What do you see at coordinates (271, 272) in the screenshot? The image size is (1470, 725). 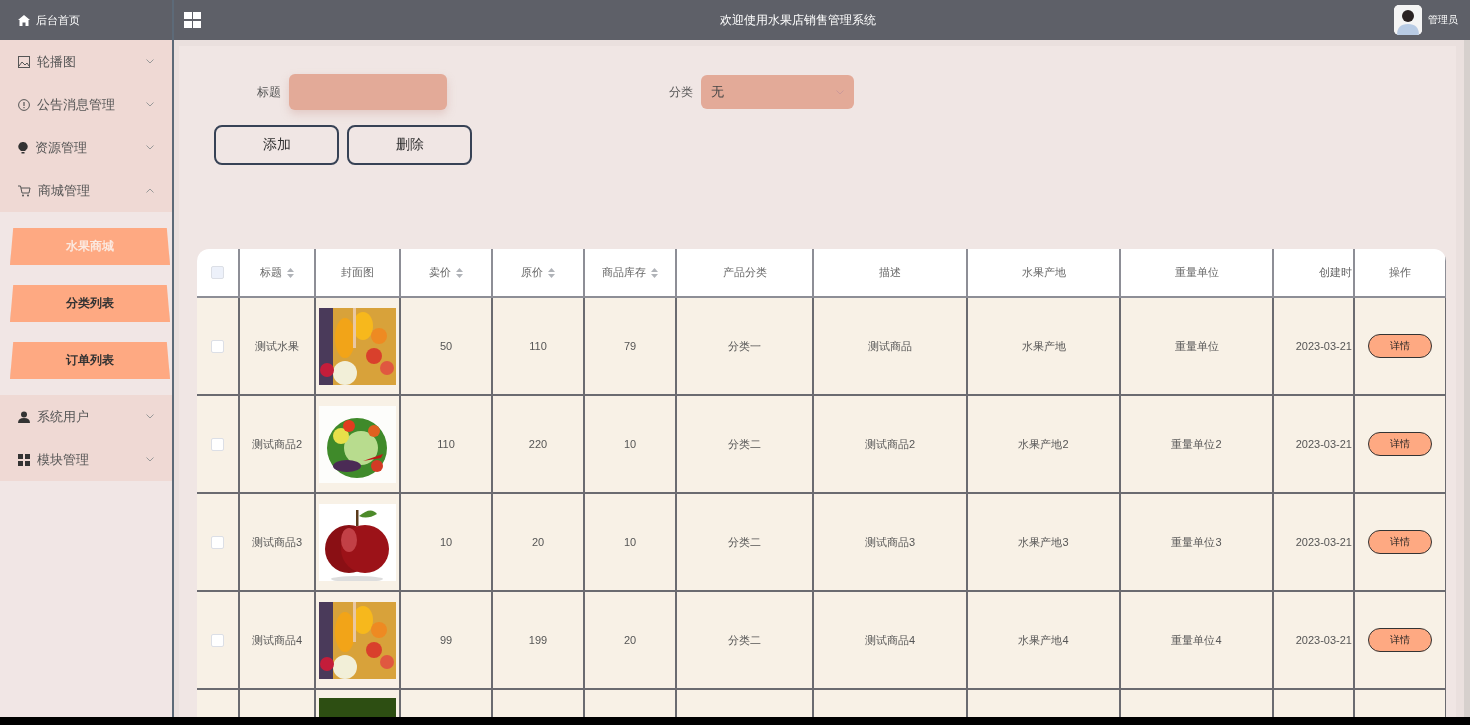 I see `column-header: 标题` at bounding box center [271, 272].